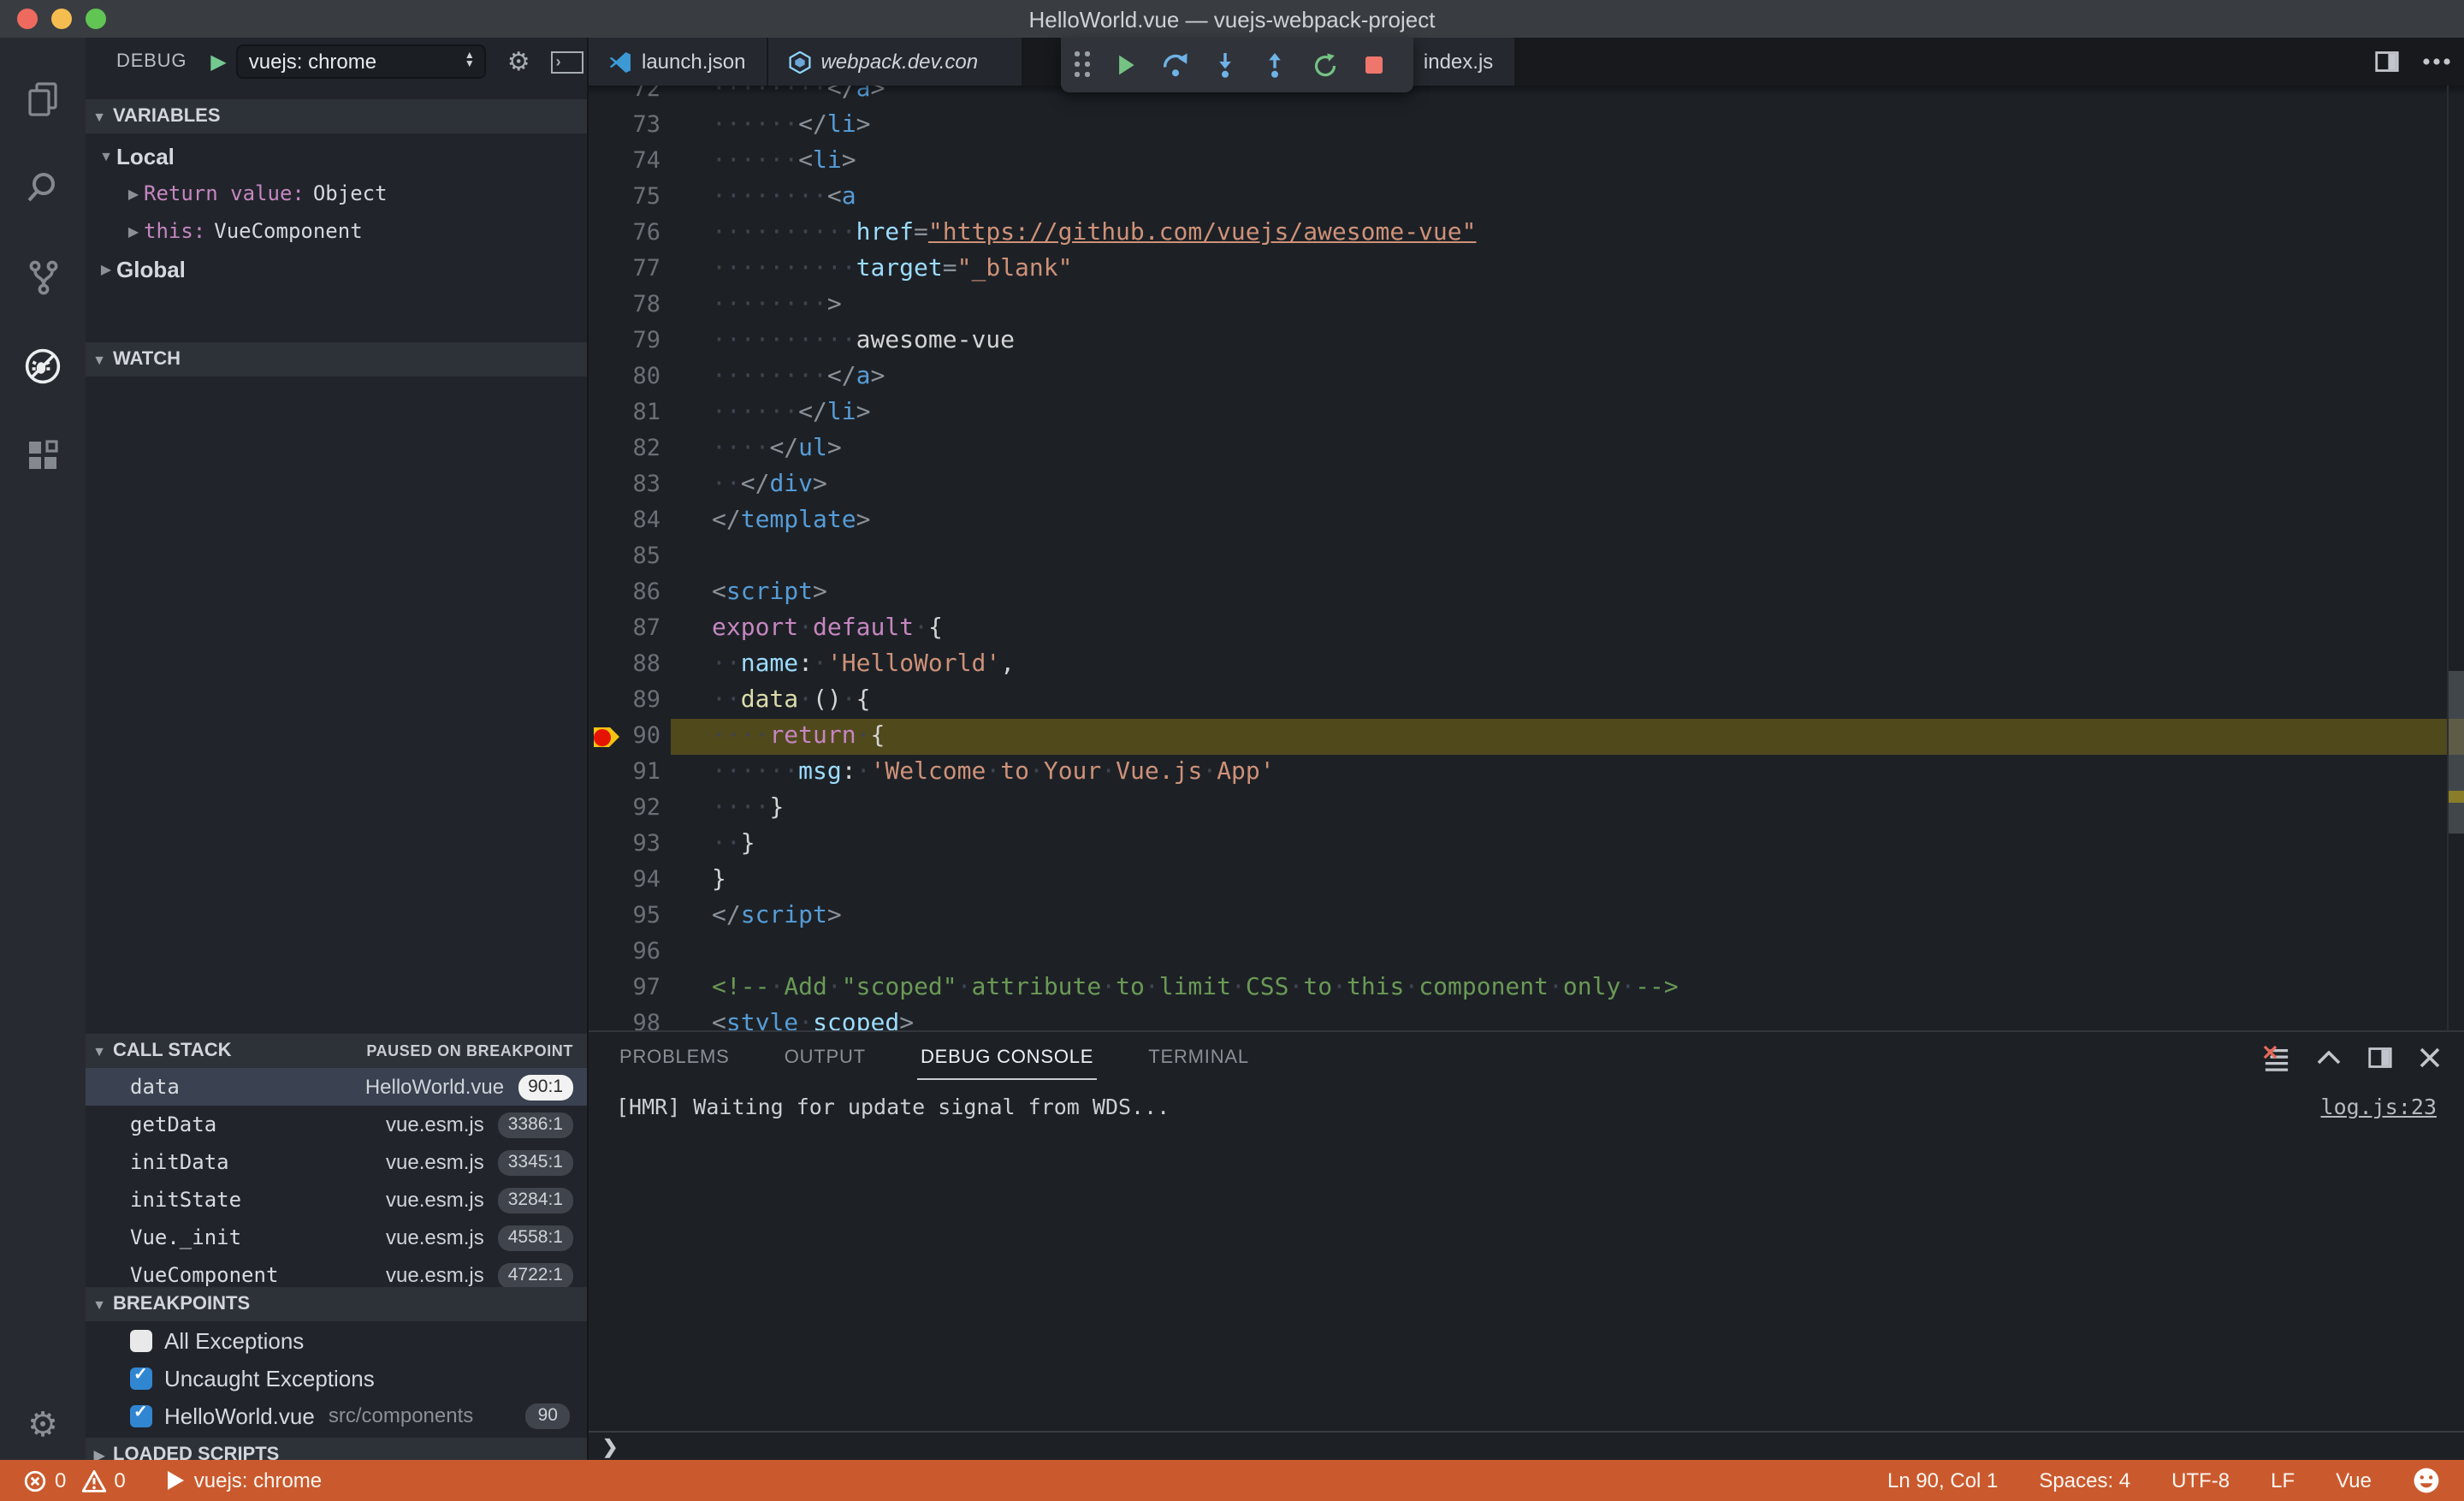 The width and height of the screenshot is (2464, 1501). I want to click on explorer-icon, so click(43, 99).